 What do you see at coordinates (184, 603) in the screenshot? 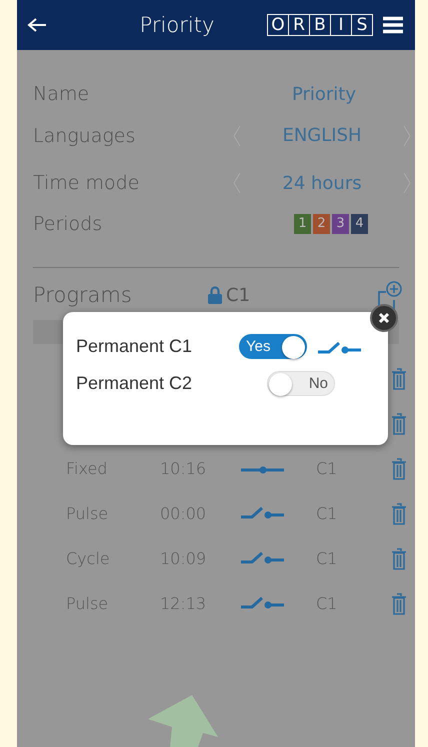
I see `program-time: 12:13` at bounding box center [184, 603].